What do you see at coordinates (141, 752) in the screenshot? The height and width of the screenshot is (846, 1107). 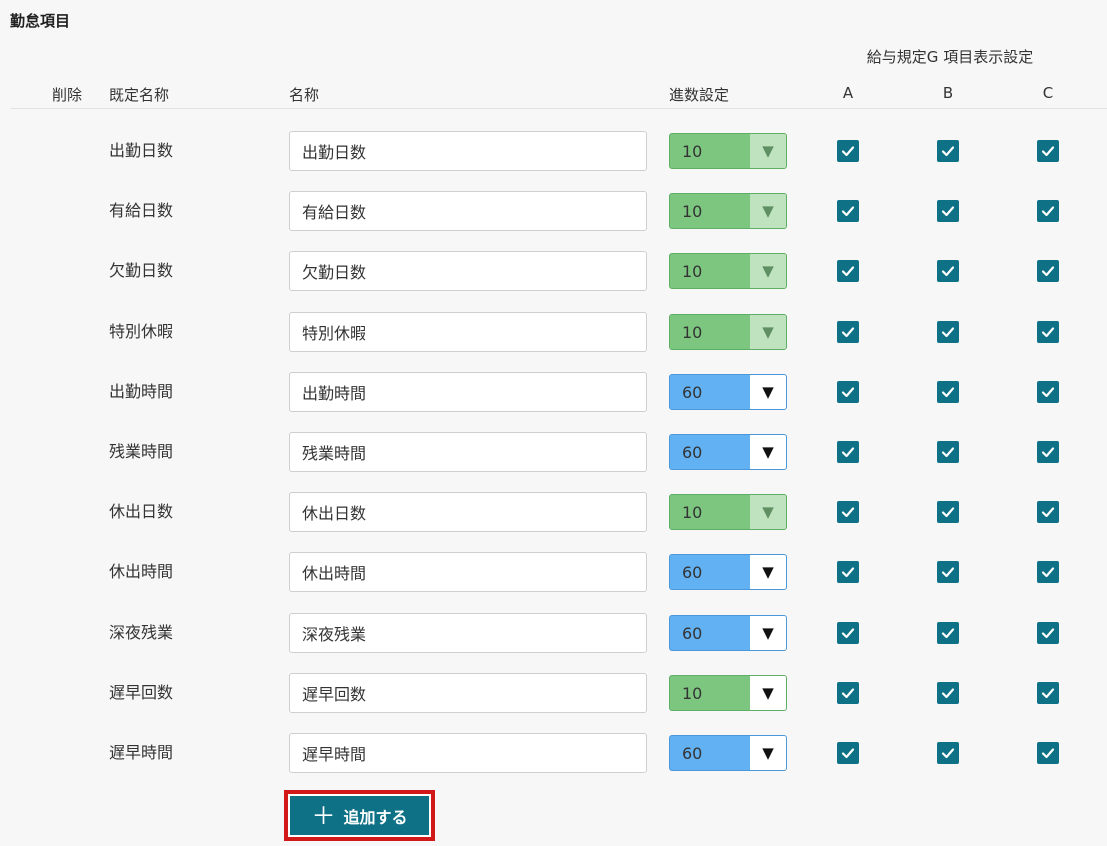 I see `default-name: 遅早時間` at bounding box center [141, 752].